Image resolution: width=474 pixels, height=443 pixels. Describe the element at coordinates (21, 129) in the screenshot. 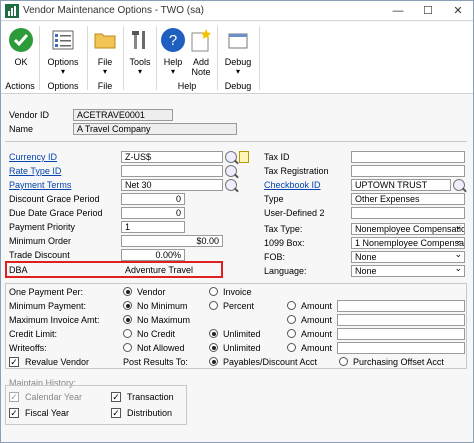

I see `name-label: Name` at that location.